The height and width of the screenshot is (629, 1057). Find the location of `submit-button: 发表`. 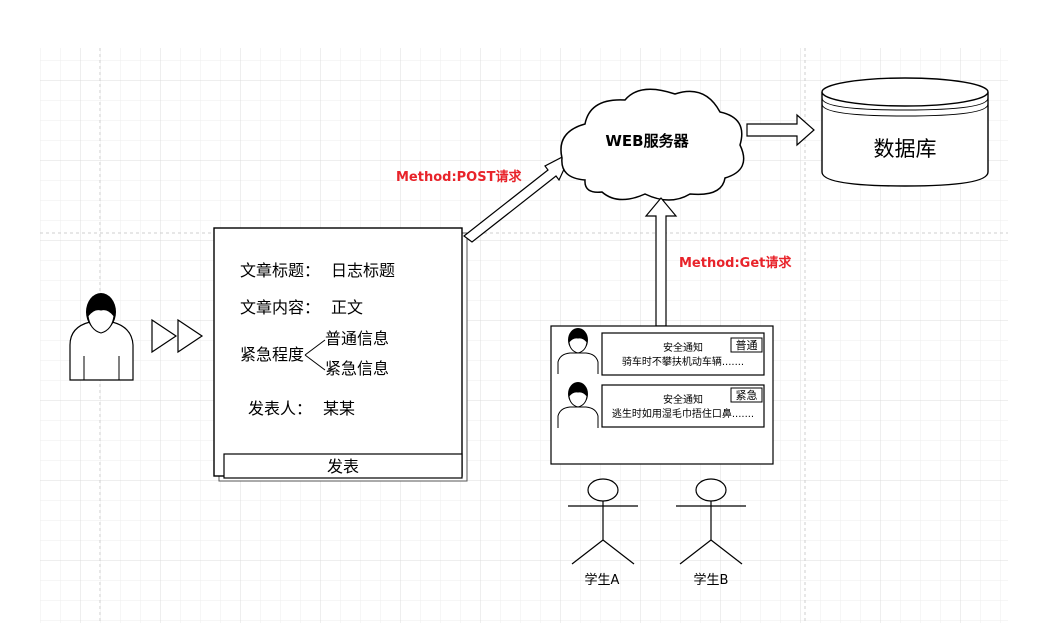

submit-button: 发表 is located at coordinates (343, 466).